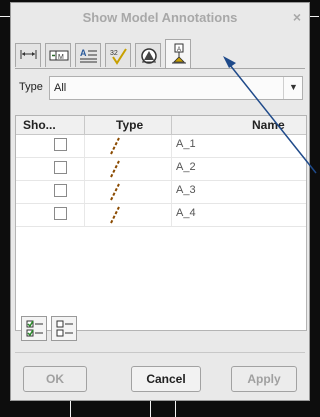  I want to click on callout-arrow, so click(270, 115).